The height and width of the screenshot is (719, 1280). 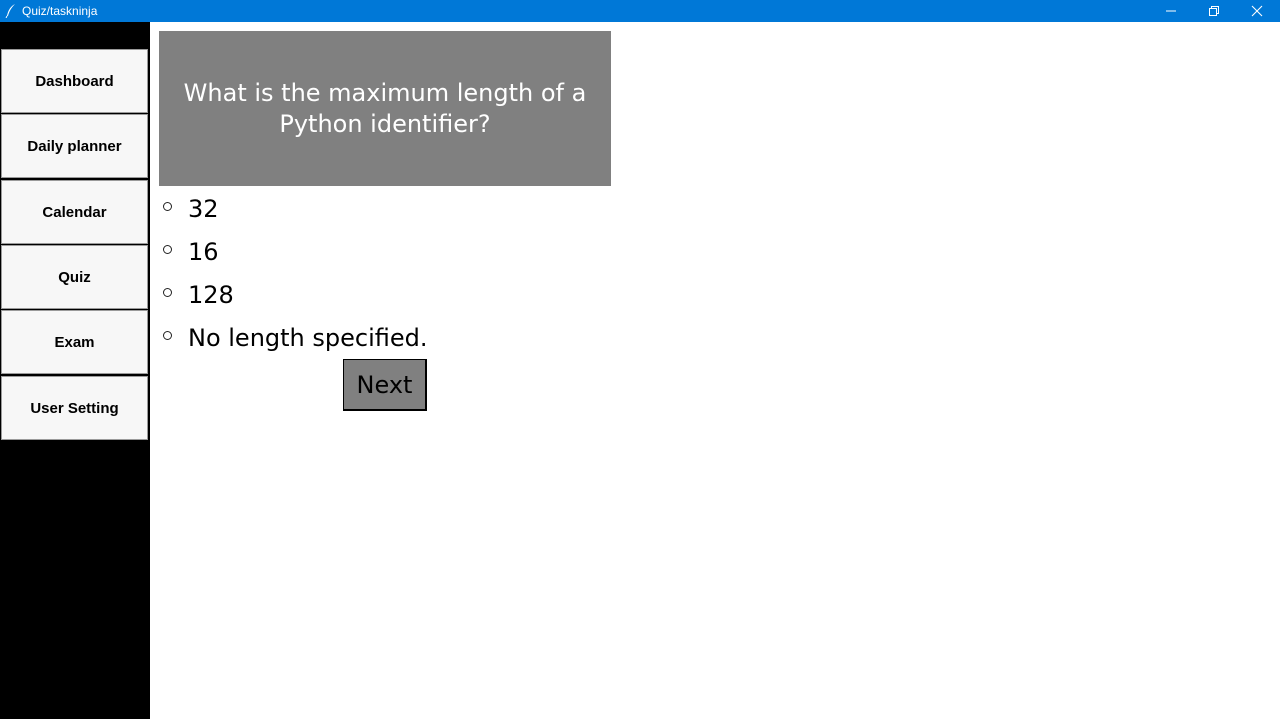 I want to click on answer-option: 16, so click(x=191, y=252).